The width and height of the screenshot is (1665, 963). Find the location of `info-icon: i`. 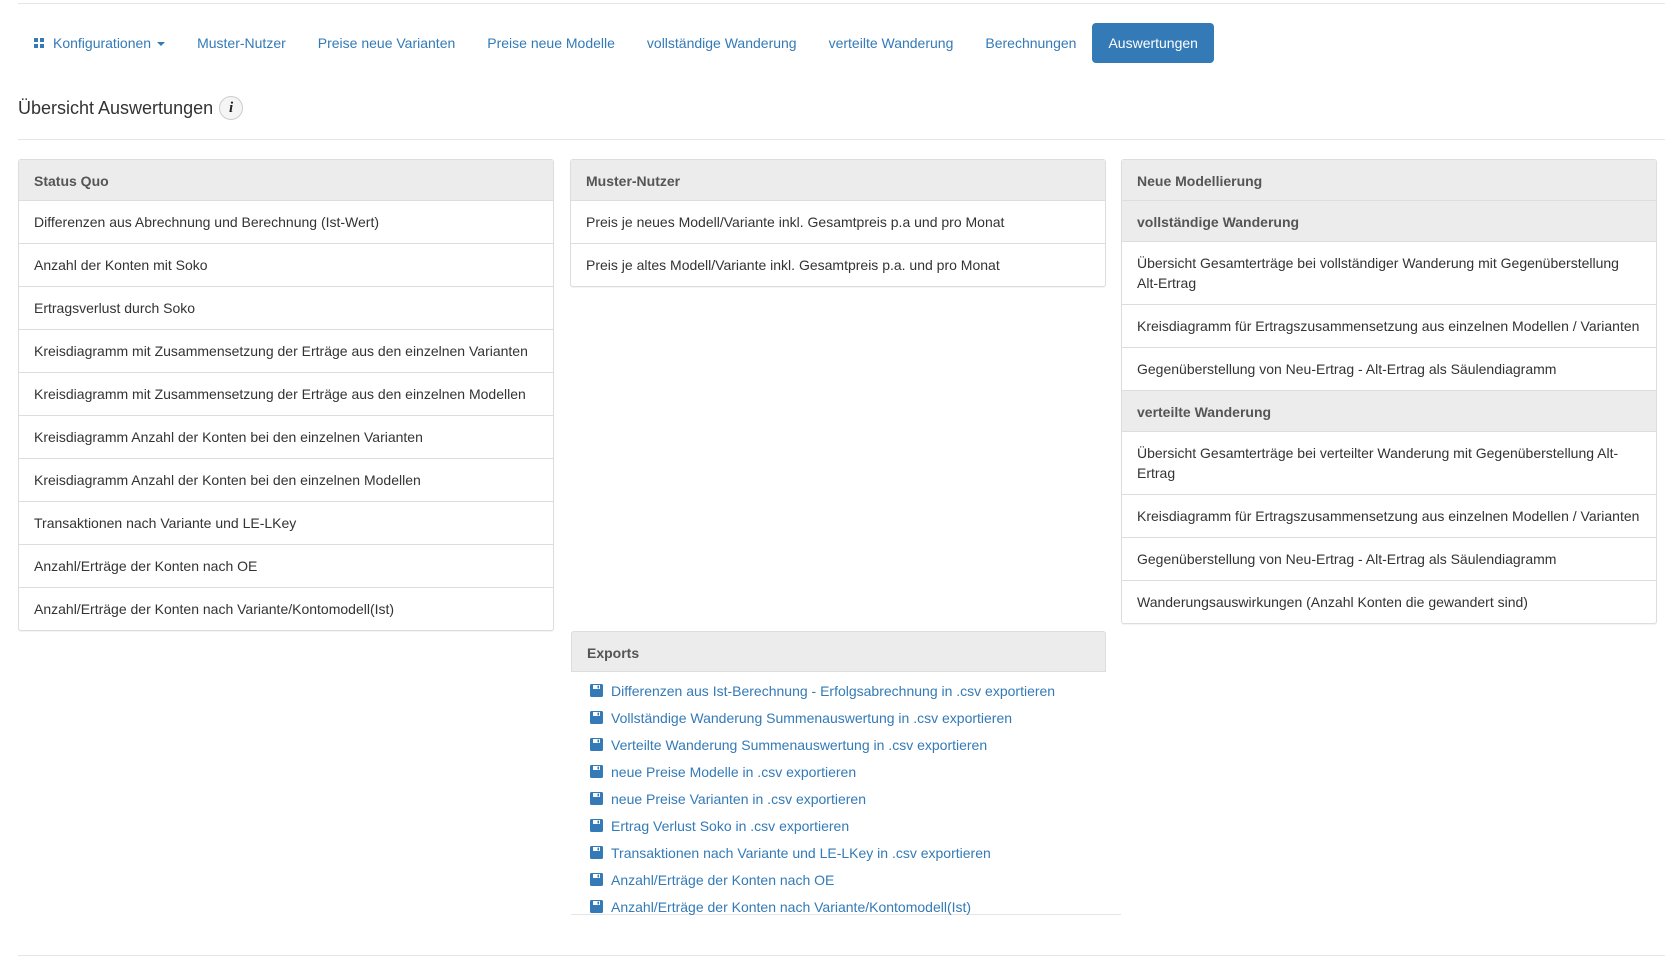

info-icon: i is located at coordinates (231, 108).